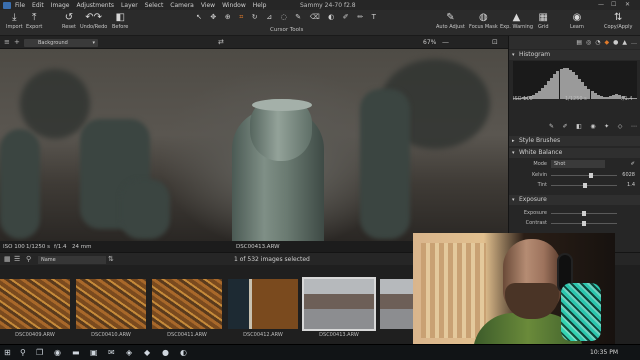 This screenshot has height=360, width=640. I want to click on pan-tool-icon: ✥, so click(213, 18).